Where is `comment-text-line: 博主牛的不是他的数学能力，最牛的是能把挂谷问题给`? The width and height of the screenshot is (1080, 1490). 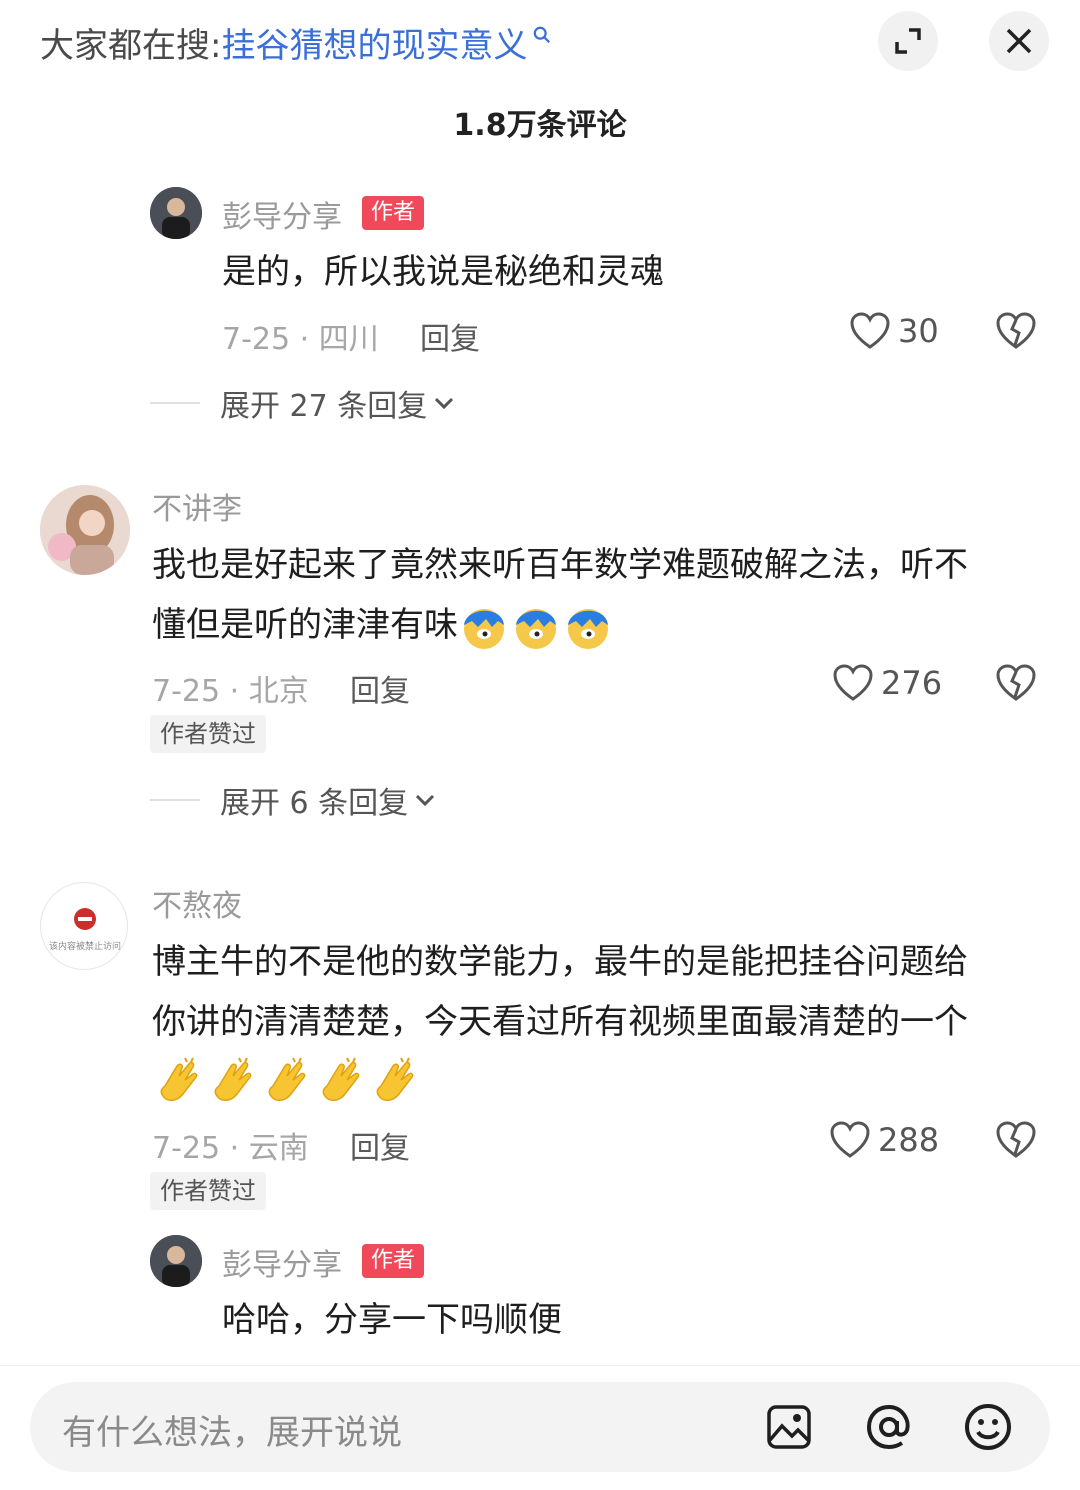
comment-text-line: 博主牛的不是他的数学能力，最牛的是能把挂谷问题给 is located at coordinates (560, 962).